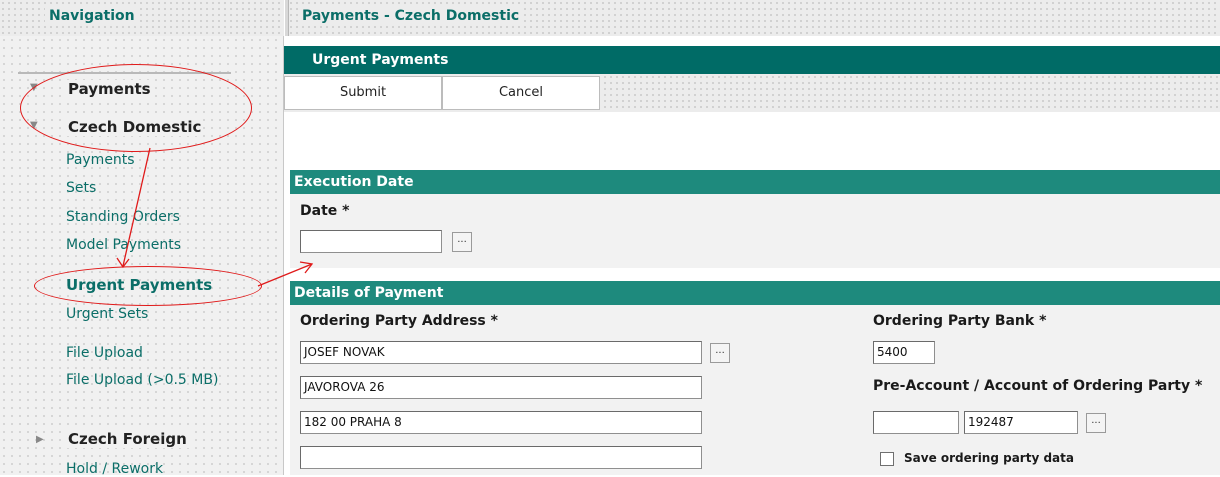 The width and height of the screenshot is (1220, 477). I want to click on ordering-party-address-label: Ordering Party Address *, so click(399, 321).